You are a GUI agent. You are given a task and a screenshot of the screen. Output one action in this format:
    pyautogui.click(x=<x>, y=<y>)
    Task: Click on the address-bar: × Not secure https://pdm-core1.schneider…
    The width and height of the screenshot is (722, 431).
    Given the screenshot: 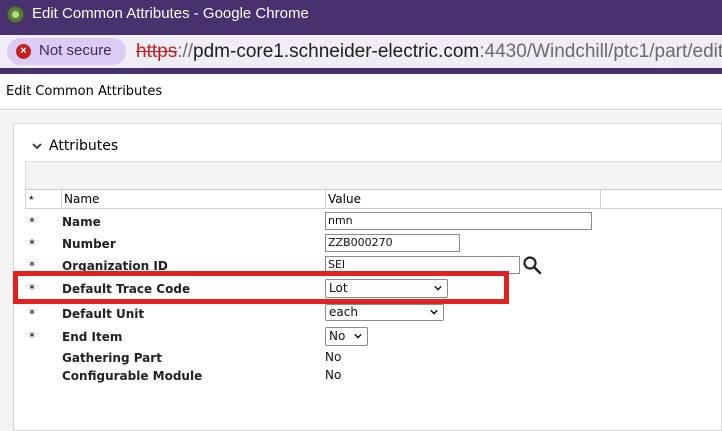 What is the action you would take?
    pyautogui.click(x=361, y=51)
    